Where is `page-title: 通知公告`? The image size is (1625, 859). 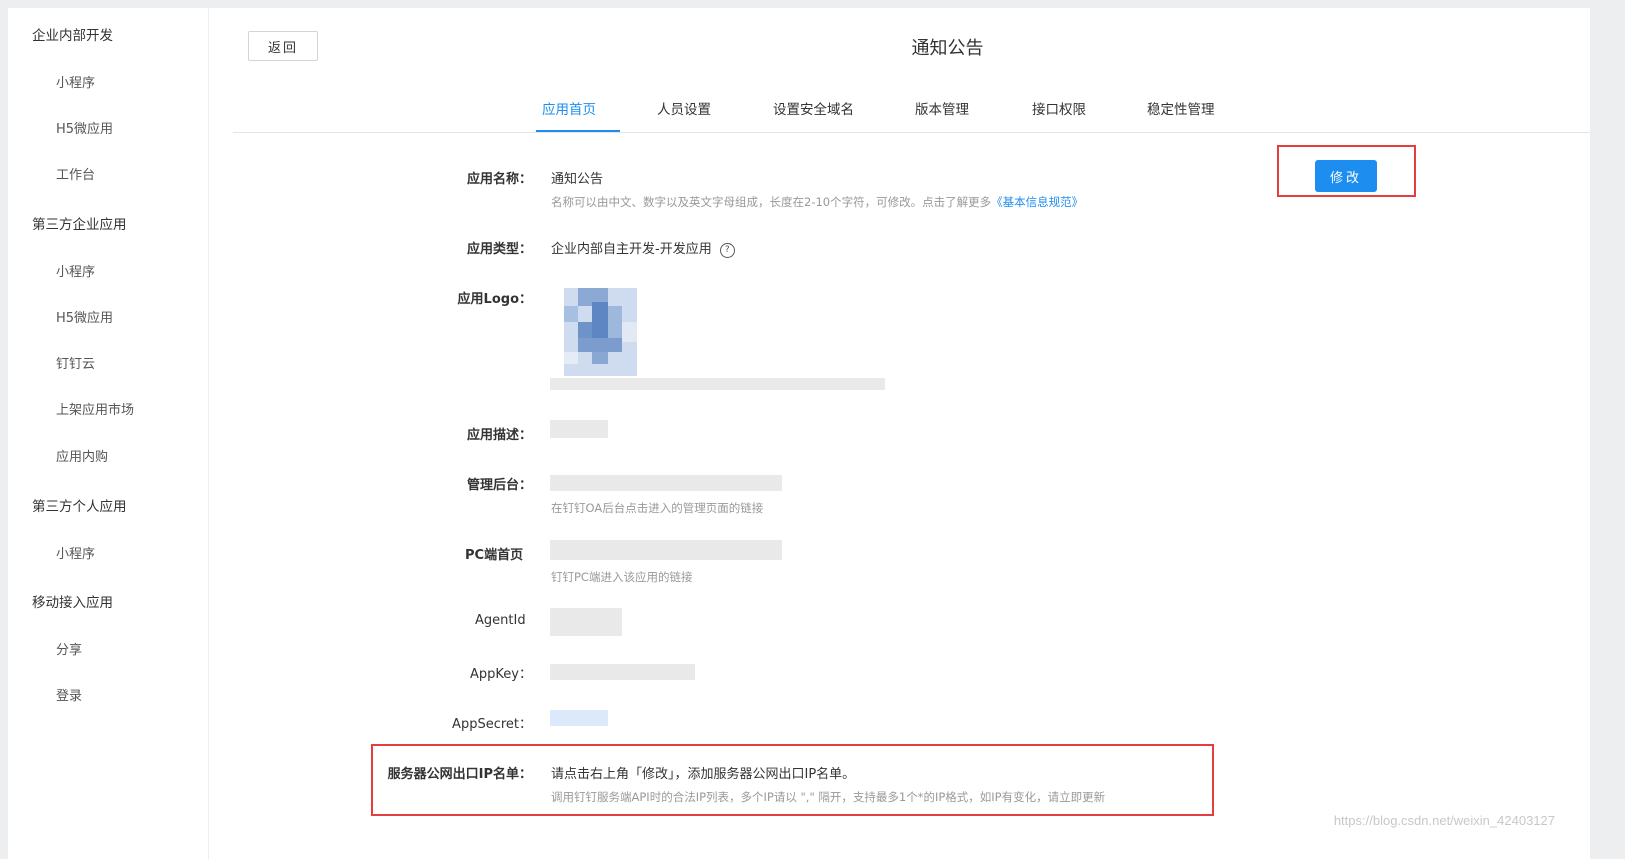
page-title: 通知公告 is located at coordinates (947, 48).